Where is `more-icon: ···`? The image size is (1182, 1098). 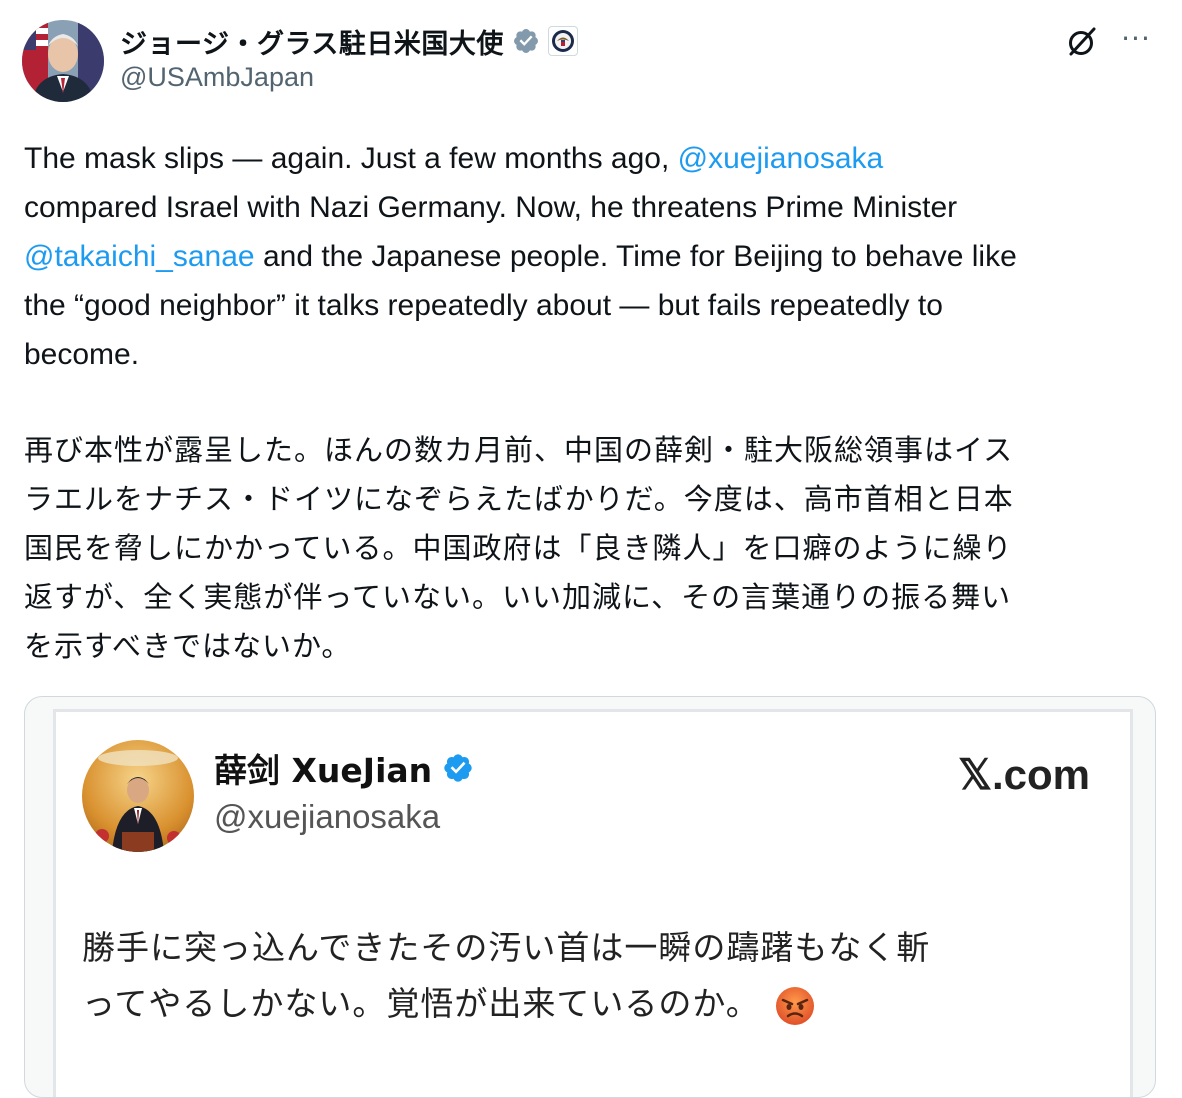
more-icon: ··· is located at coordinates (1136, 42).